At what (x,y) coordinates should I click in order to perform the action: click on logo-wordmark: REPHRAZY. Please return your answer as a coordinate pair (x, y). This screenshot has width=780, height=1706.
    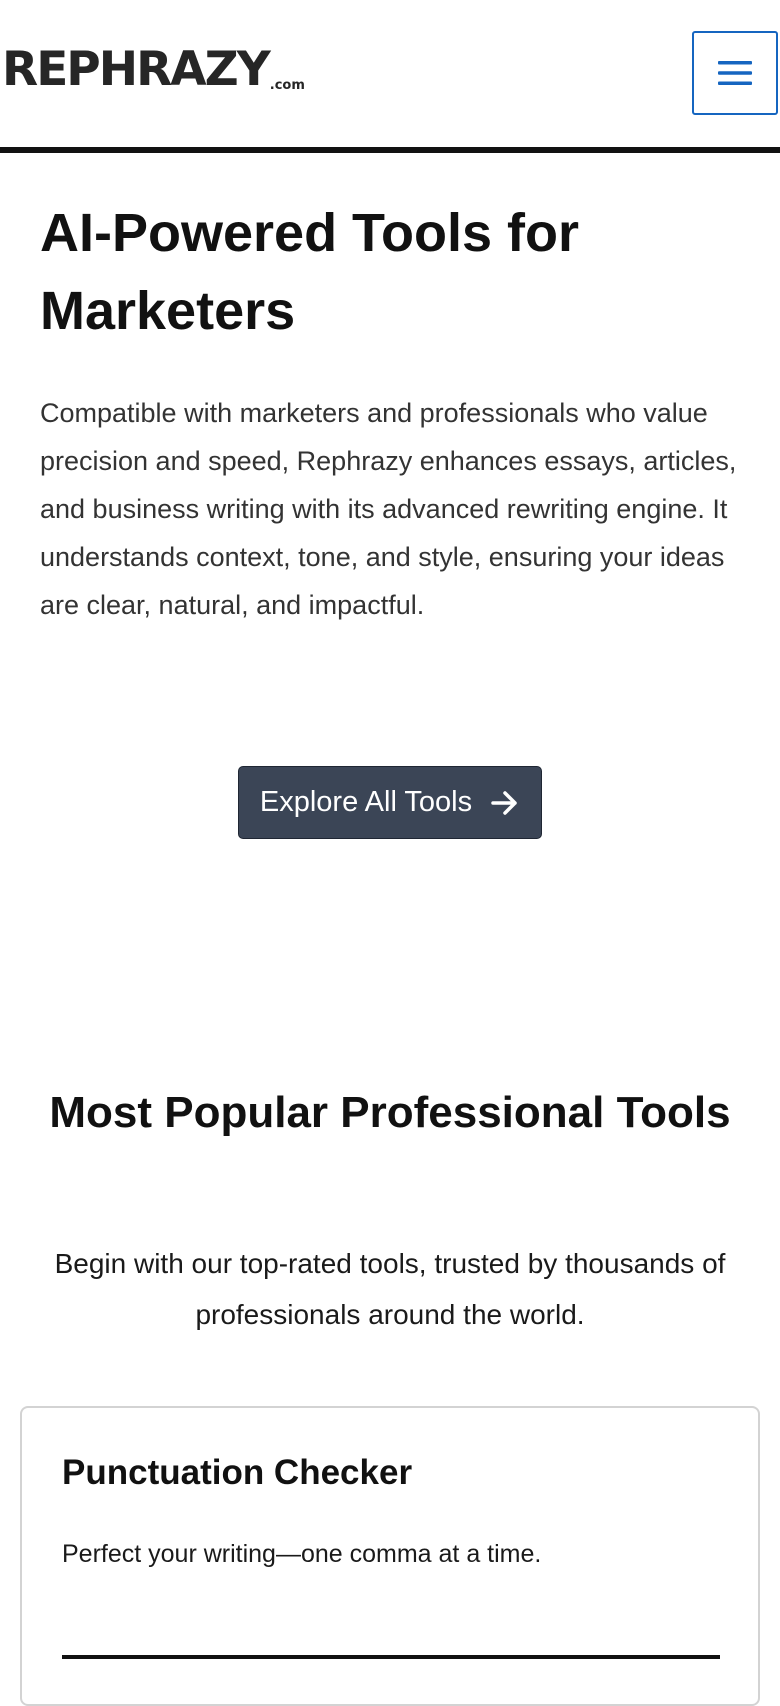
    Looking at the image, I should click on (136, 69).